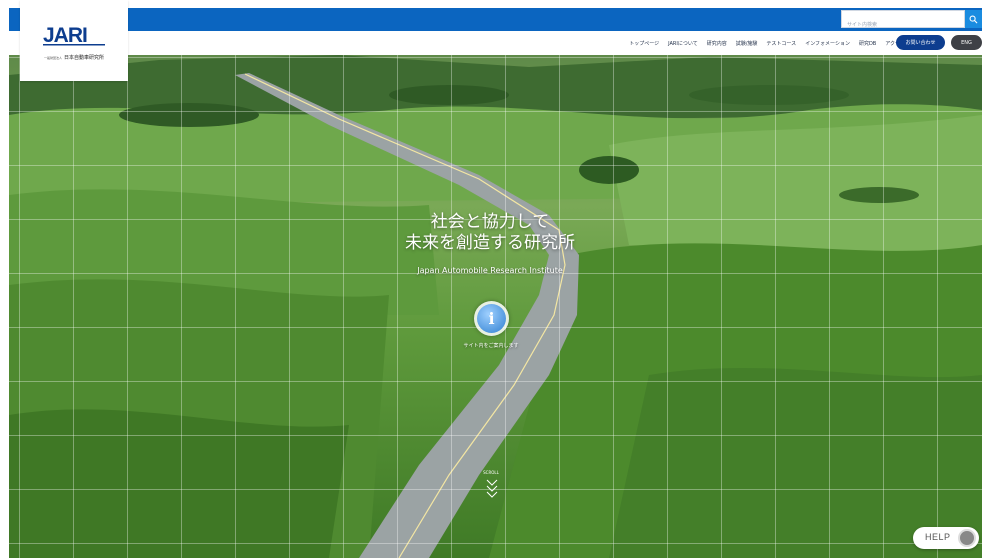 This screenshot has width=982, height=558. I want to click on scroll-down-icon, so click(492, 488).